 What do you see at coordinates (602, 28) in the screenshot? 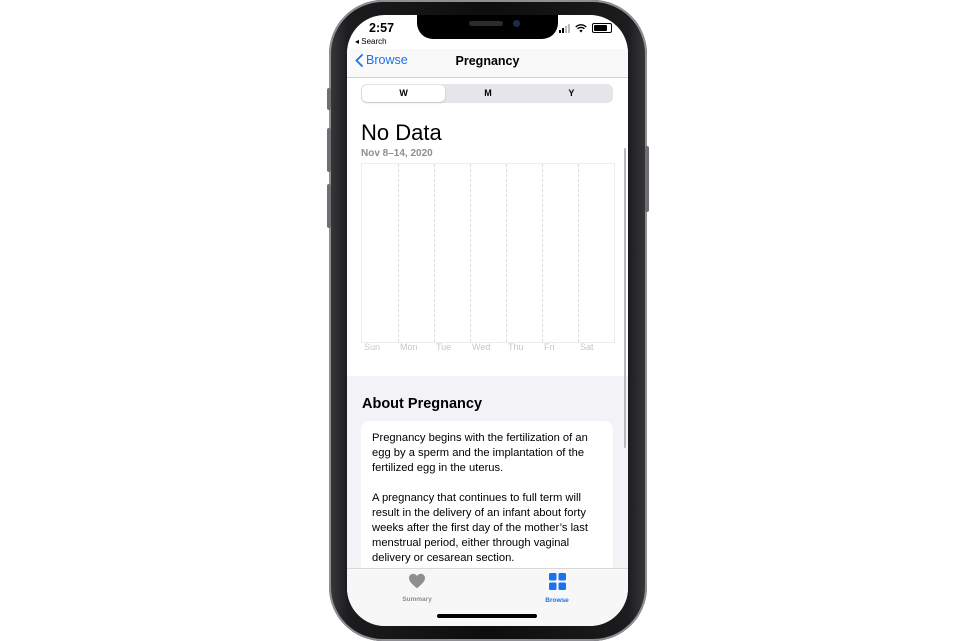
I see `battery-icon` at bounding box center [602, 28].